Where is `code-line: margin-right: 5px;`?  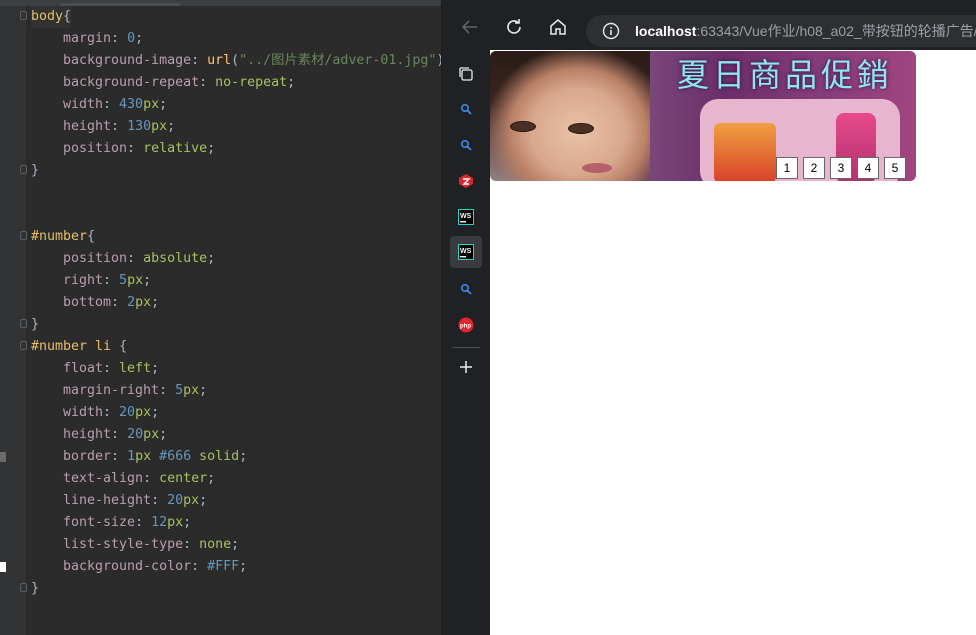
code-line: margin-right: 5px; is located at coordinates (119, 391).